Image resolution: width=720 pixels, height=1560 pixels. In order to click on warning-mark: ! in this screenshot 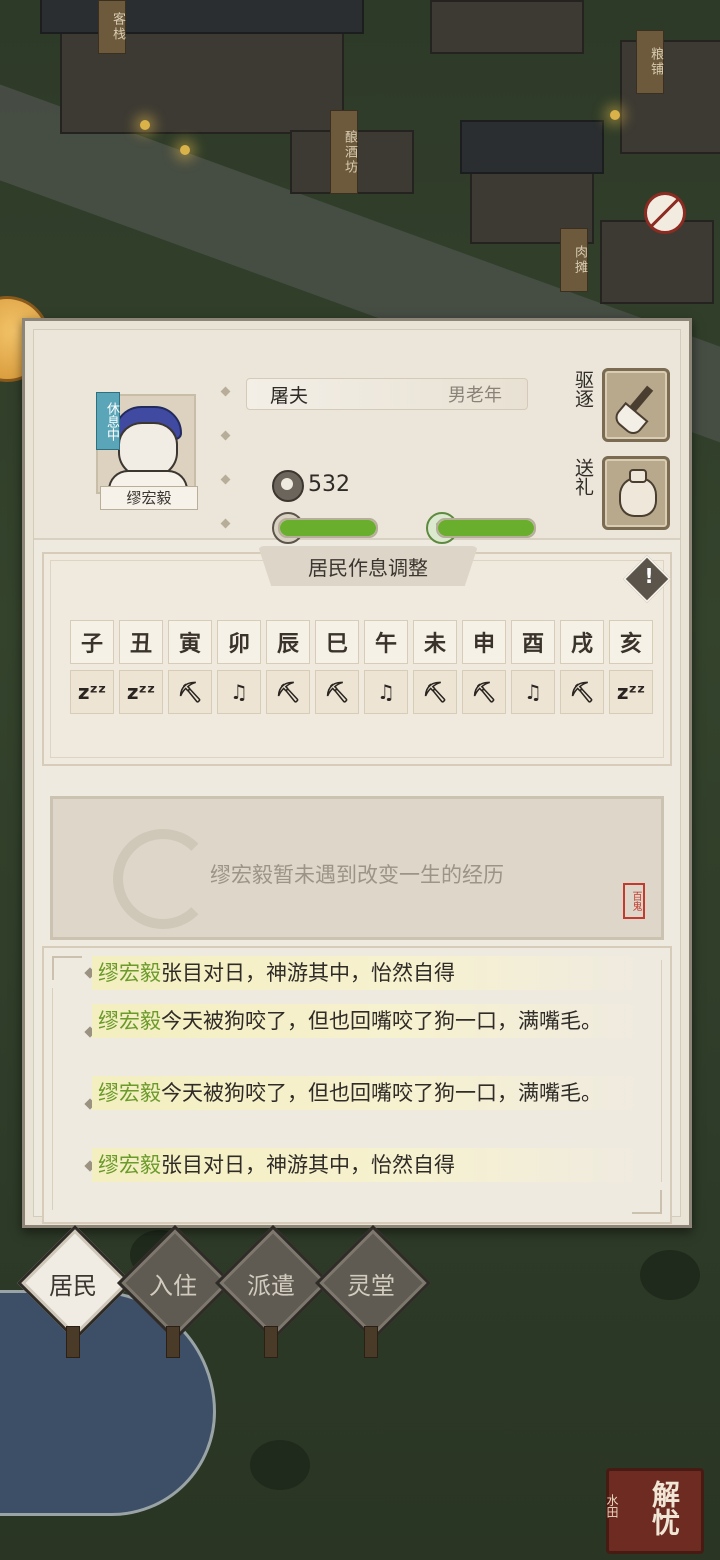, I will do `click(649, 576)`.